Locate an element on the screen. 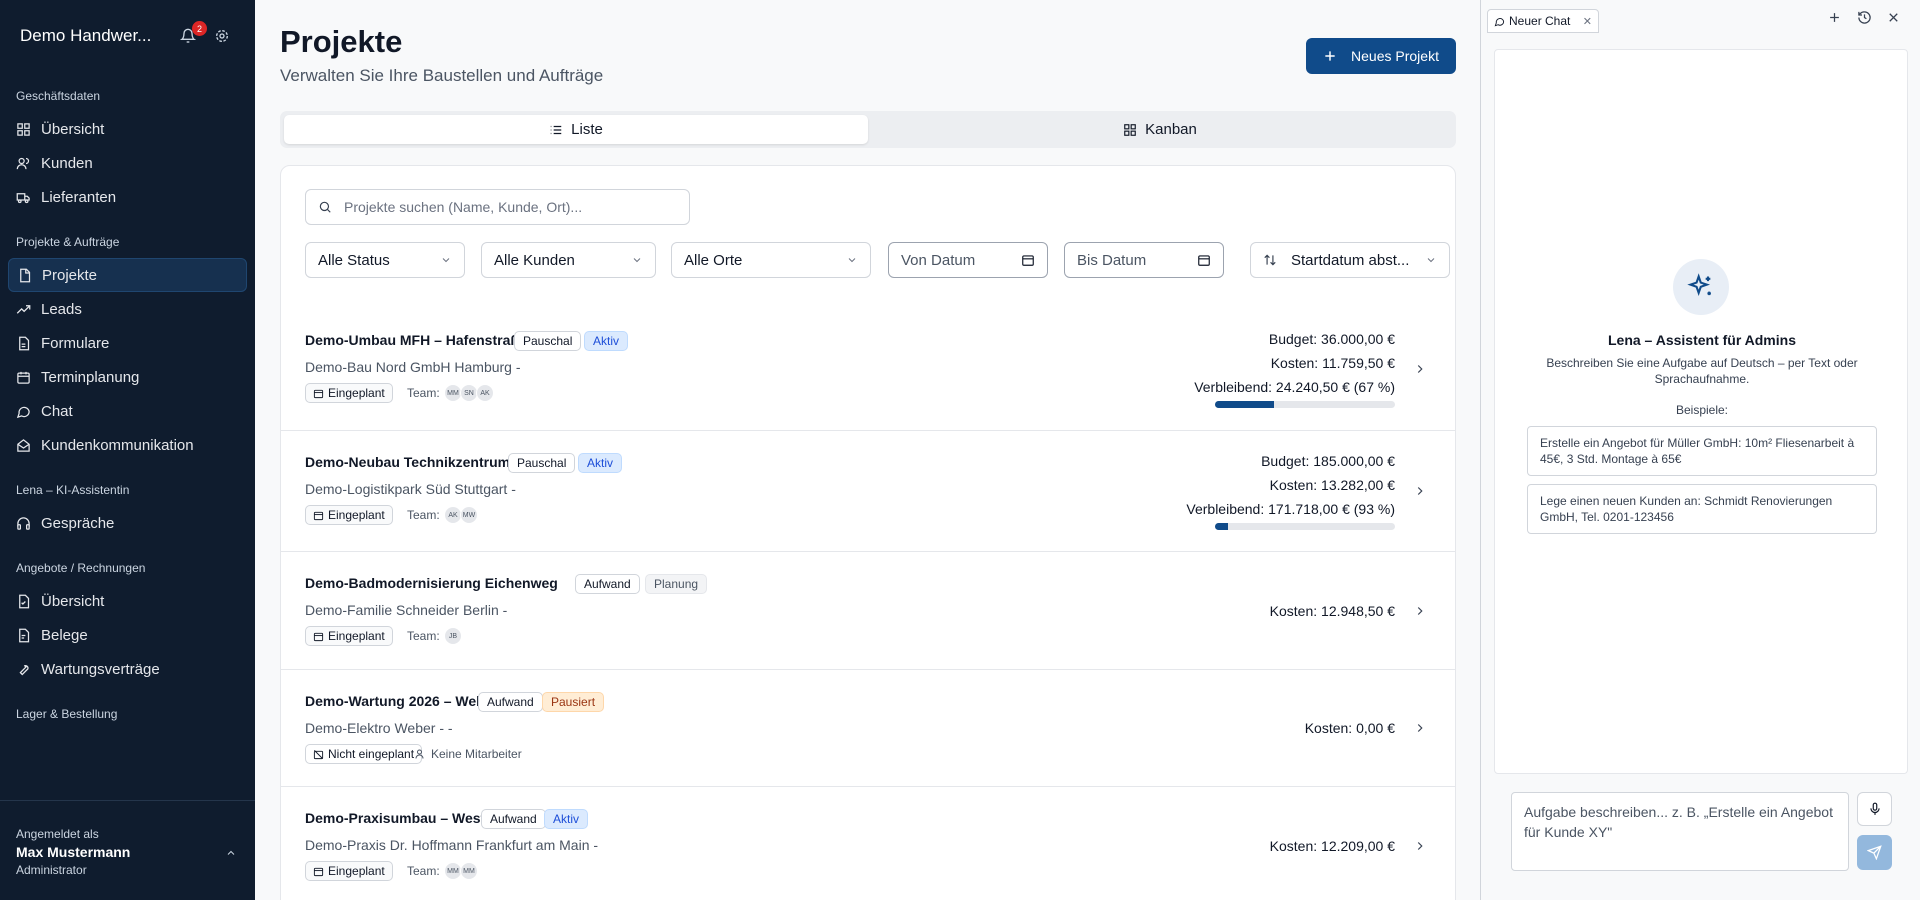 The height and width of the screenshot is (900, 1920). sidebar-item-leads: Leads is located at coordinates (127, 309).